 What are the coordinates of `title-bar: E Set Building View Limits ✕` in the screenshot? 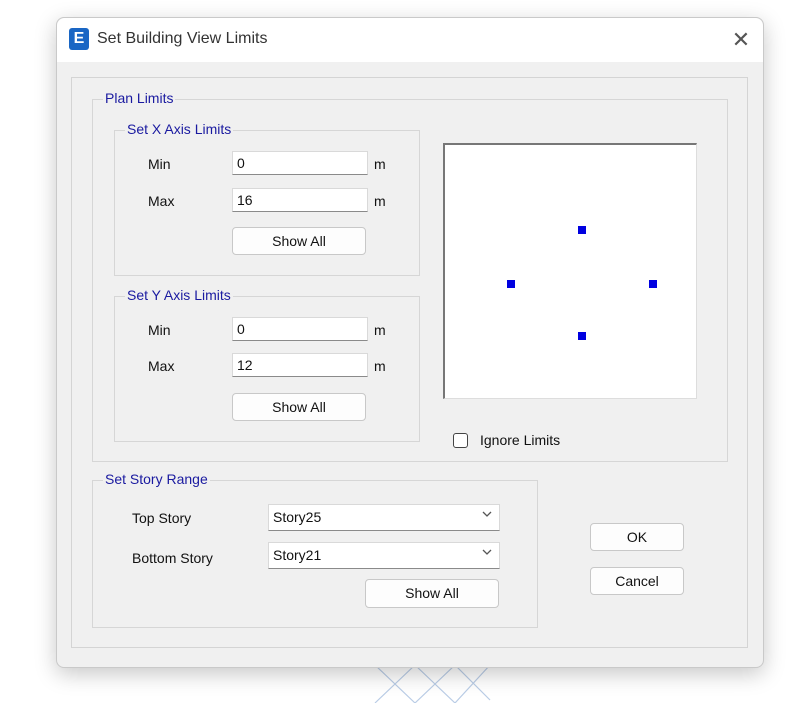 It's located at (410, 40).